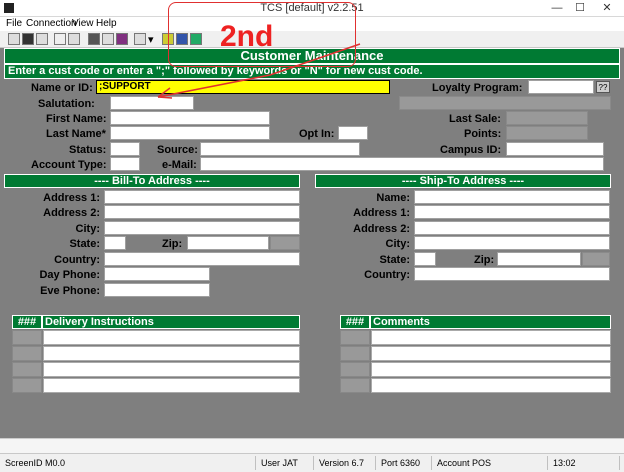 The image size is (624, 472). I want to click on ship-country-input, so click(512, 274).